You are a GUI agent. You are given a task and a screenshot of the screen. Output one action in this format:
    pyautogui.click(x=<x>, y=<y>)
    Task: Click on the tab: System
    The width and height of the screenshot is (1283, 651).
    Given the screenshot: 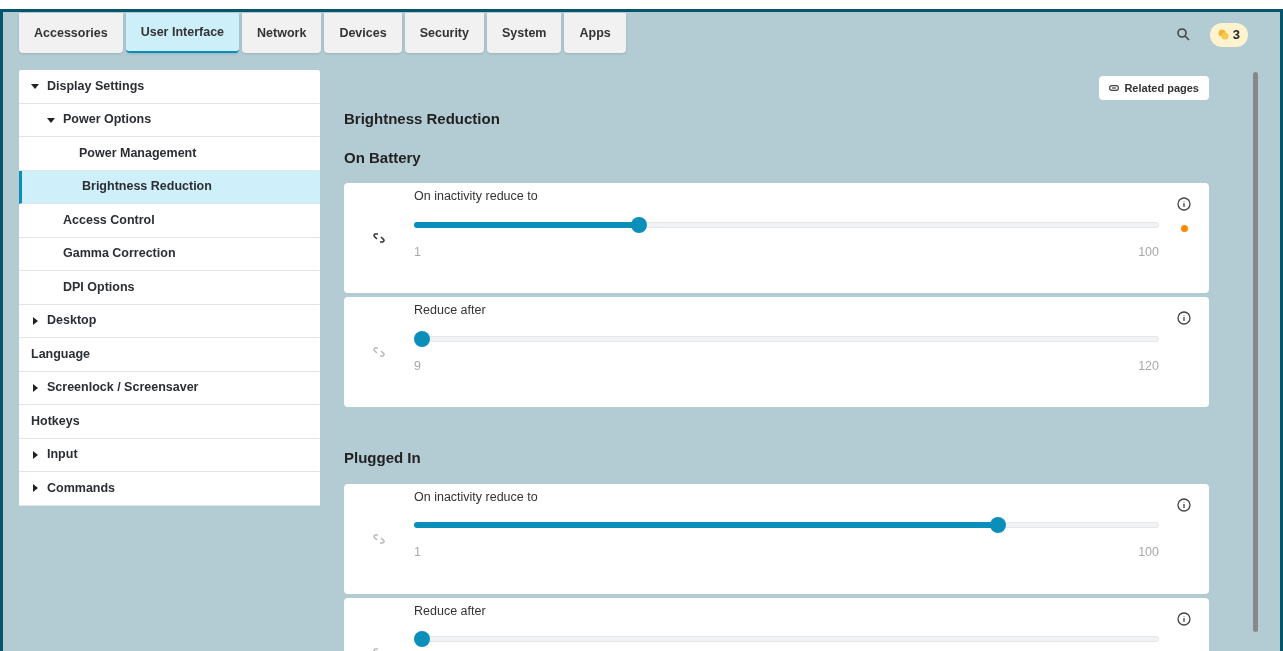 What is the action you would take?
    pyautogui.click(x=524, y=33)
    